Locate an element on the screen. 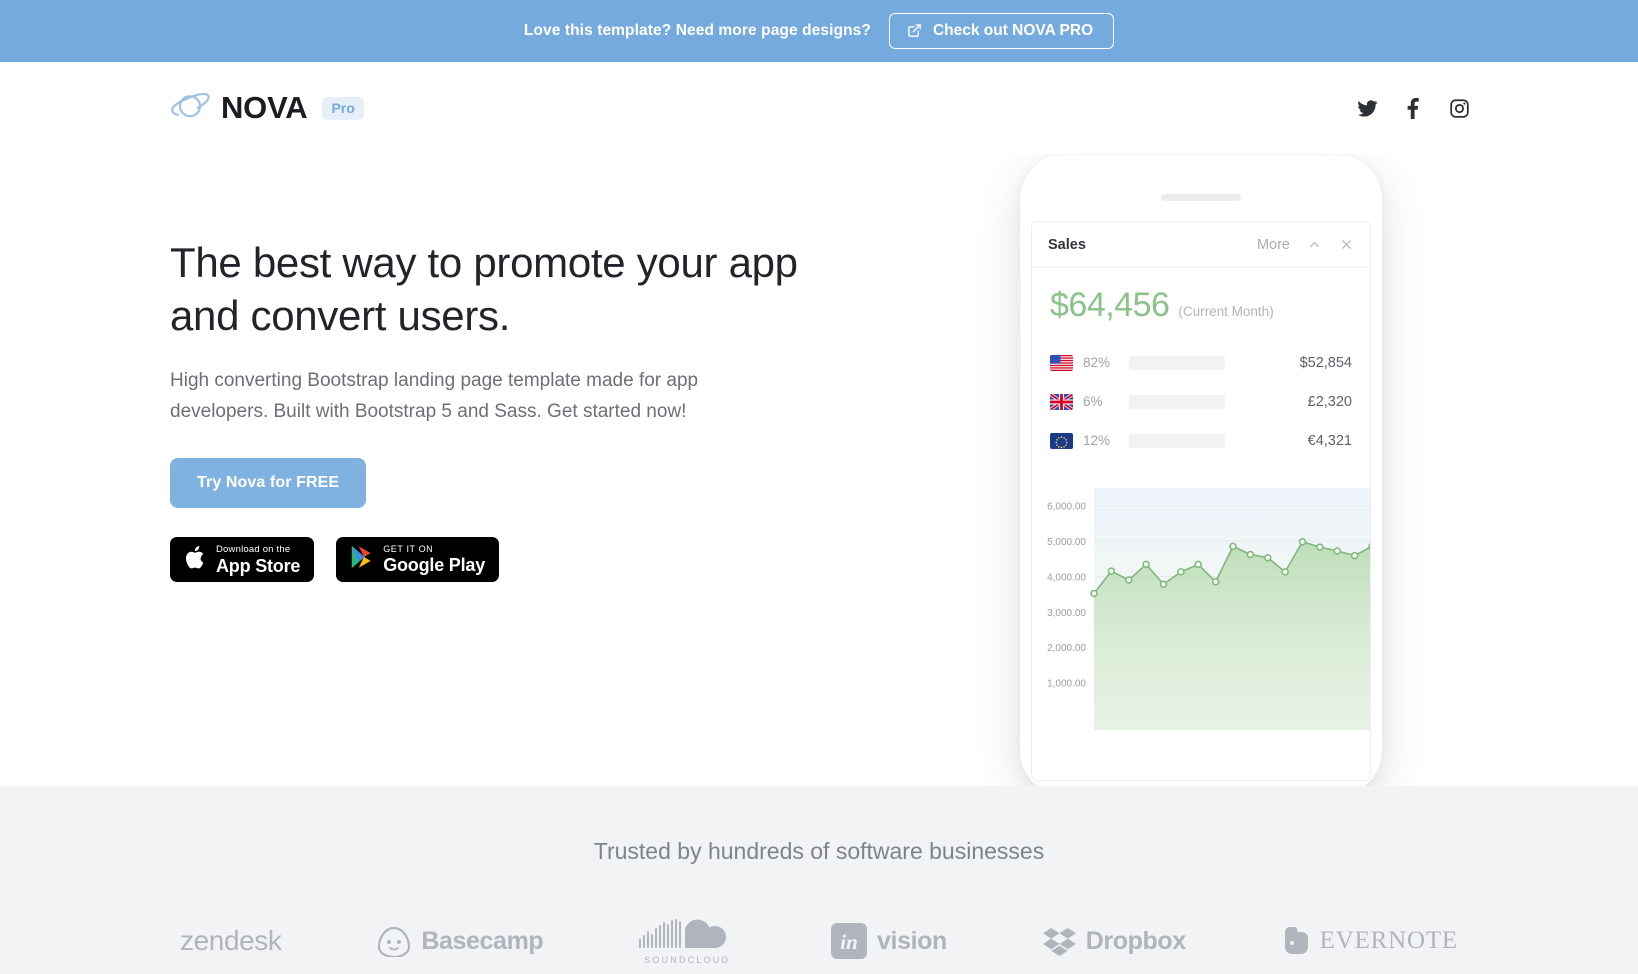 This screenshot has width=1638, height=974. dropbox-mark-icon is located at coordinates (1059, 941).